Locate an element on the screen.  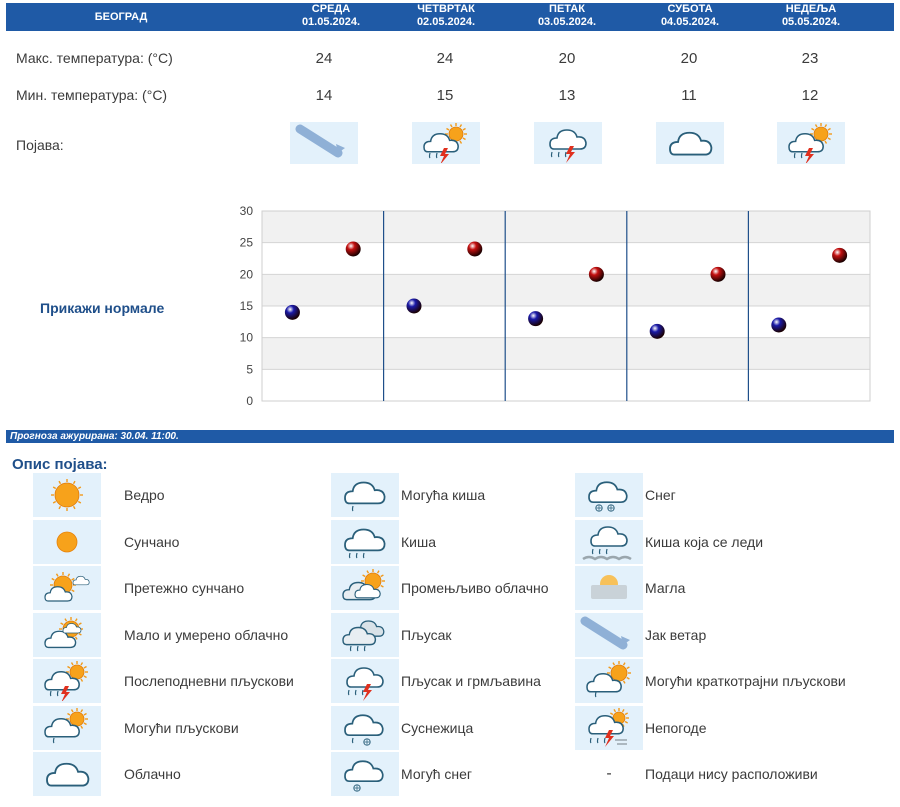
y-tick-label: 15 is located at coordinates (247, 306).